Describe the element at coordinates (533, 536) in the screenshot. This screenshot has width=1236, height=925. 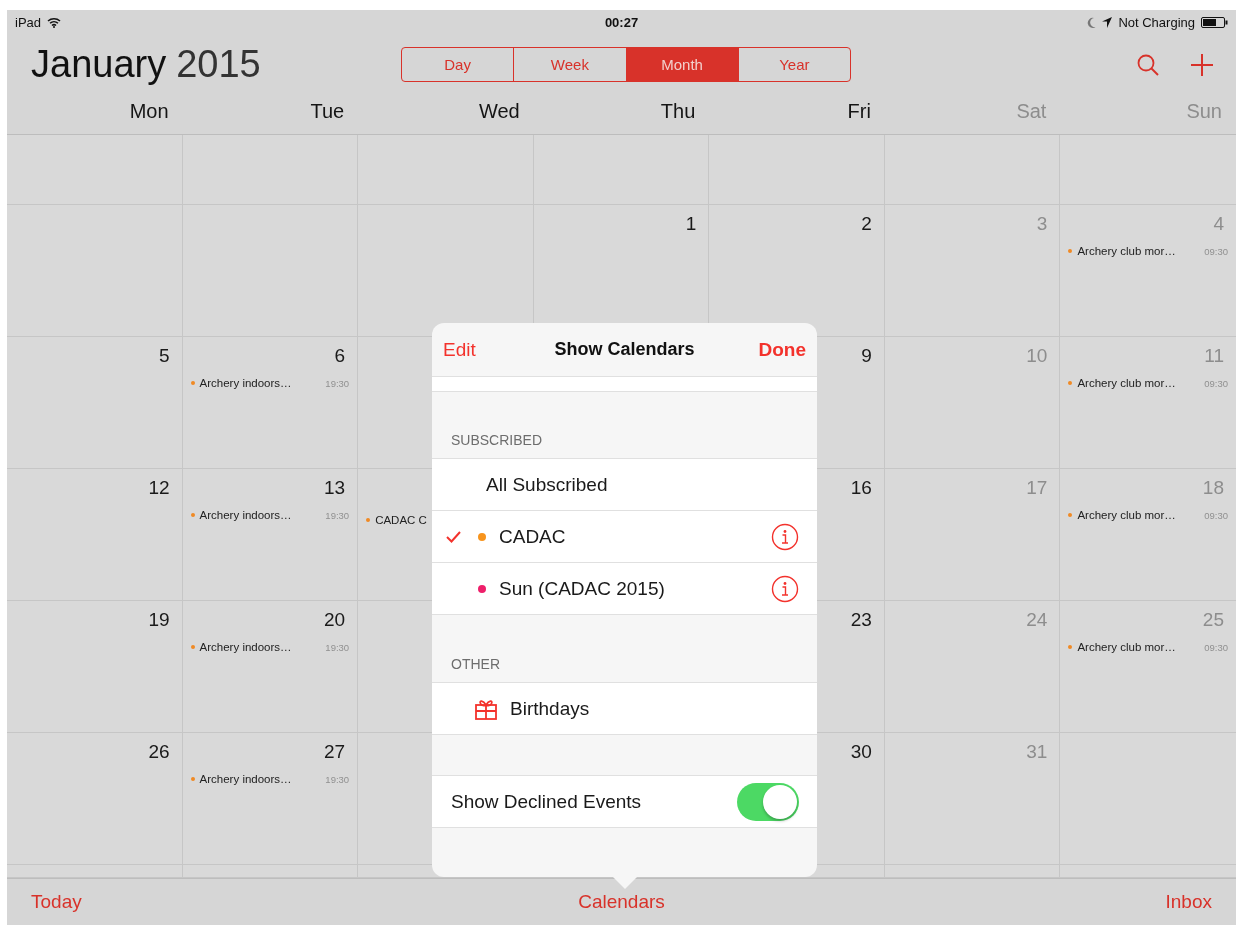
I see `calendar-name: CADAC` at that location.